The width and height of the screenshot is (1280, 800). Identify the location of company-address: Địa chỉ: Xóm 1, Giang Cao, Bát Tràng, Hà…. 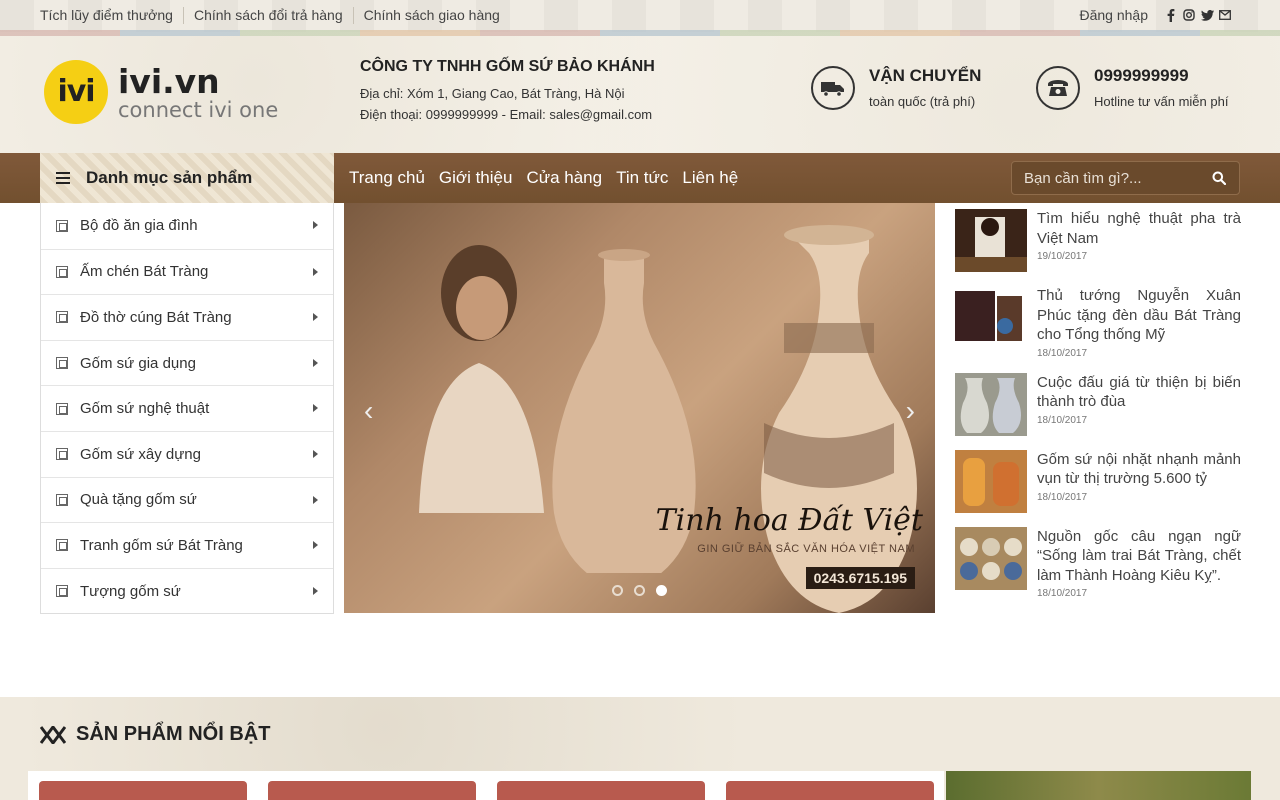
(492, 93).